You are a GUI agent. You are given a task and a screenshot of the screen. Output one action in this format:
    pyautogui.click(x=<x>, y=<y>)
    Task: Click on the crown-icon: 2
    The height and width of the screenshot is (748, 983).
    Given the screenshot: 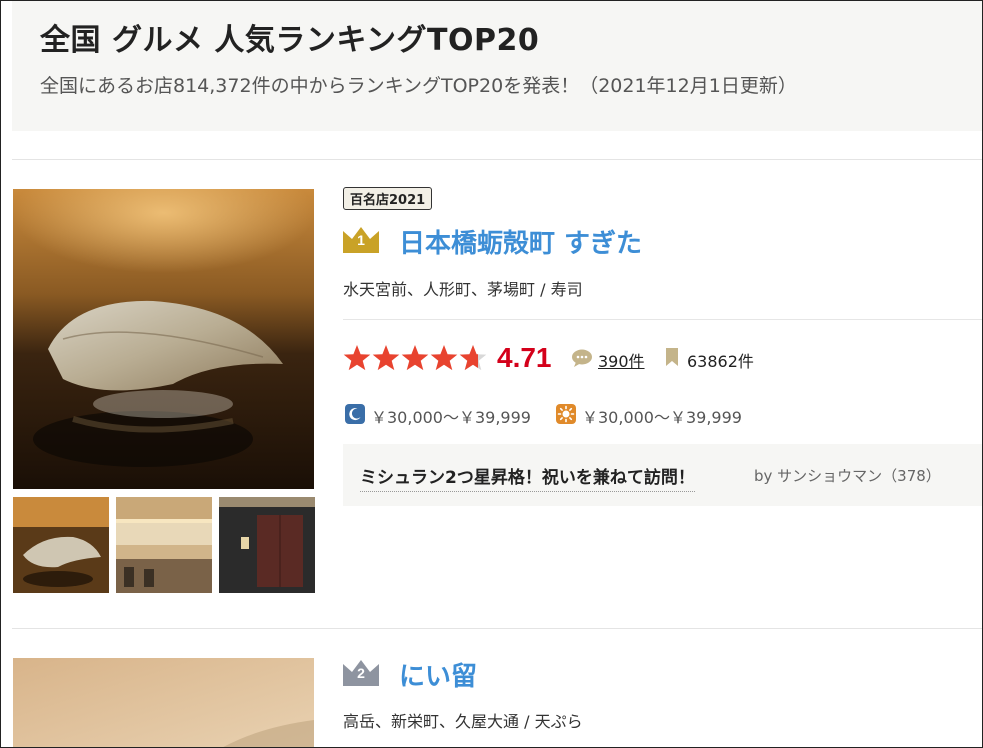 What is the action you would take?
    pyautogui.click(x=361, y=672)
    